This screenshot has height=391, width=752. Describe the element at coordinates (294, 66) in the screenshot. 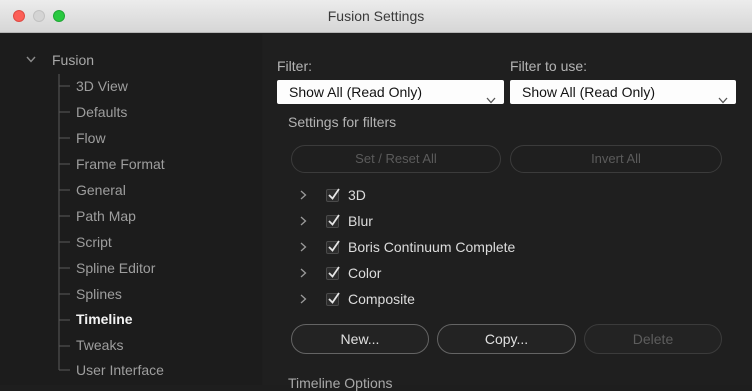

I see `filter-label: Filter:` at that location.